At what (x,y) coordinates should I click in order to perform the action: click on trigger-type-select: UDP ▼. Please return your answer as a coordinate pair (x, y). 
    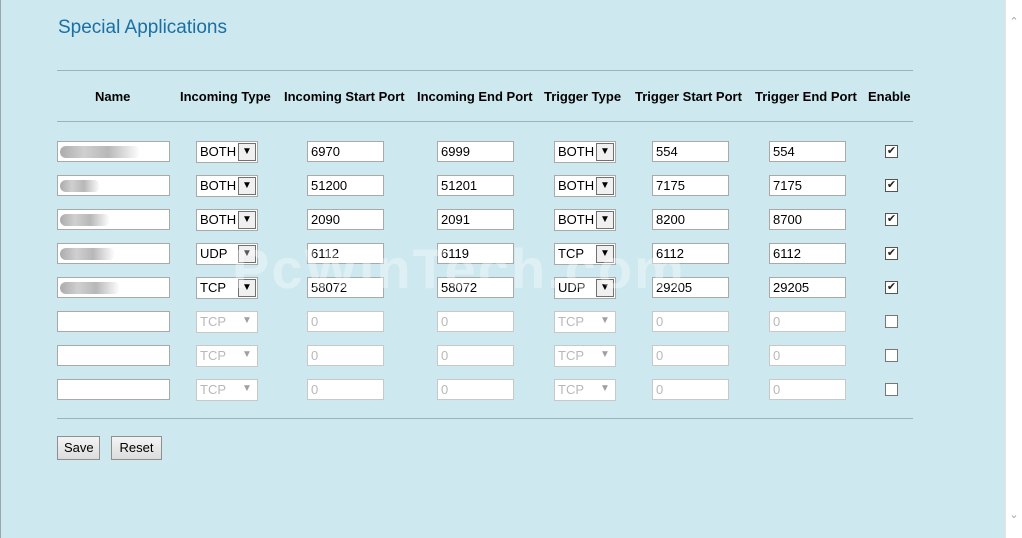
    Looking at the image, I should click on (585, 288).